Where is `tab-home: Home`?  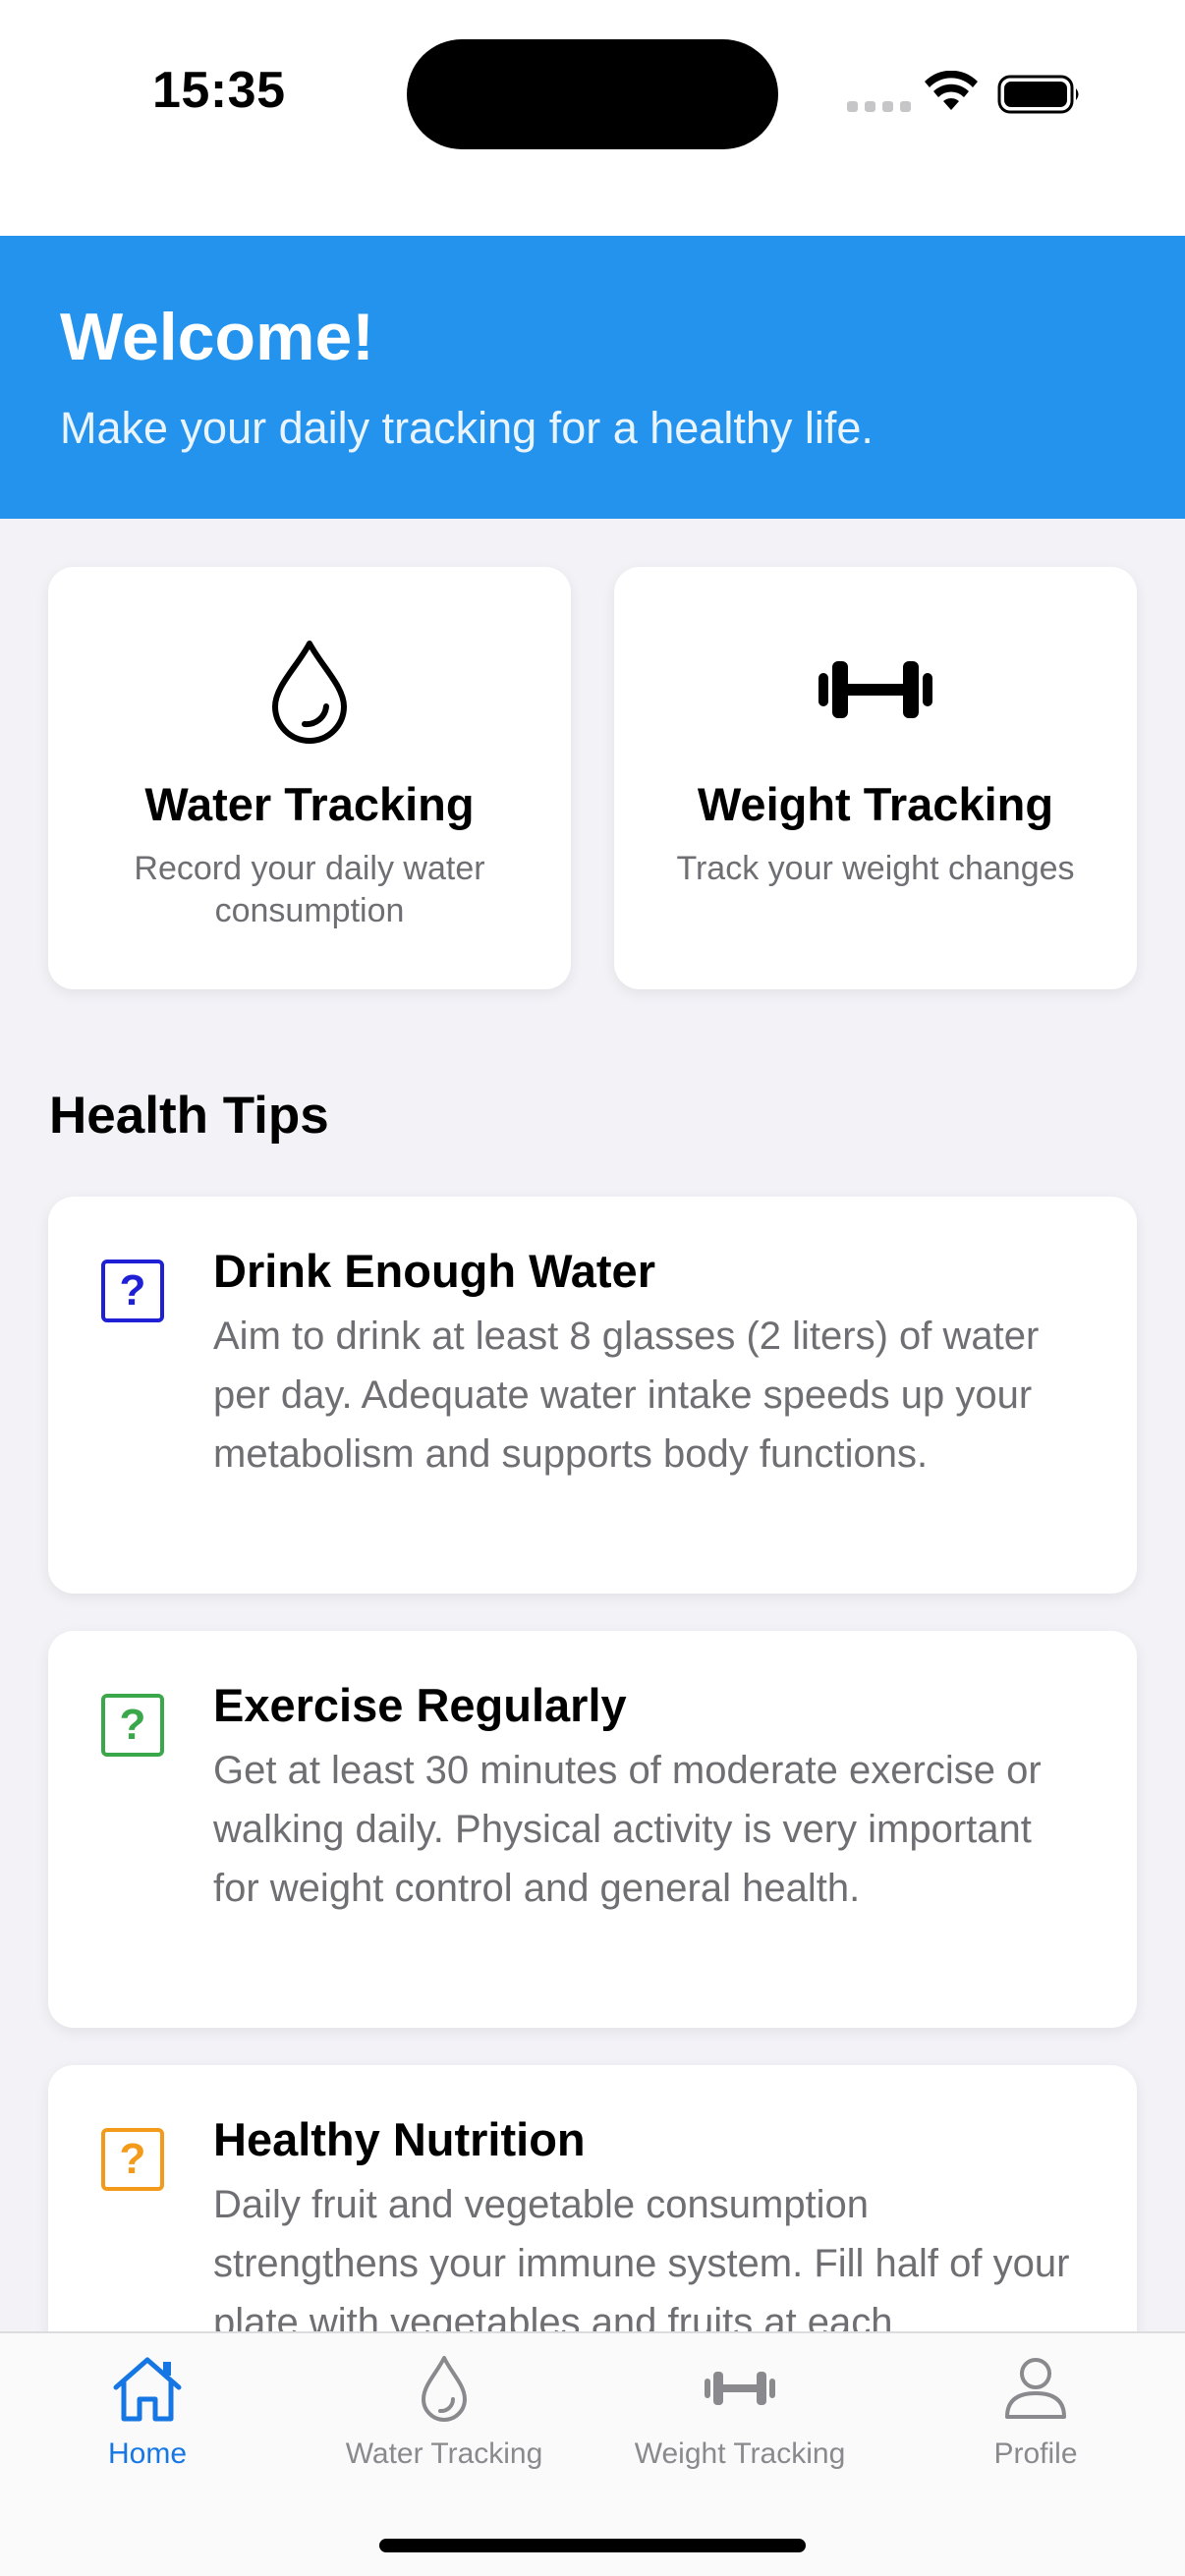
tab-home: Home is located at coordinates (148, 2411).